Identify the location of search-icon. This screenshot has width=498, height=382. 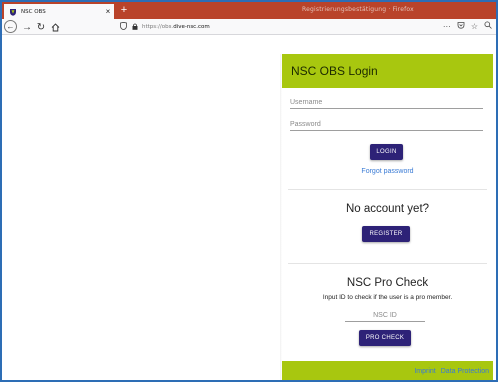
(488, 26).